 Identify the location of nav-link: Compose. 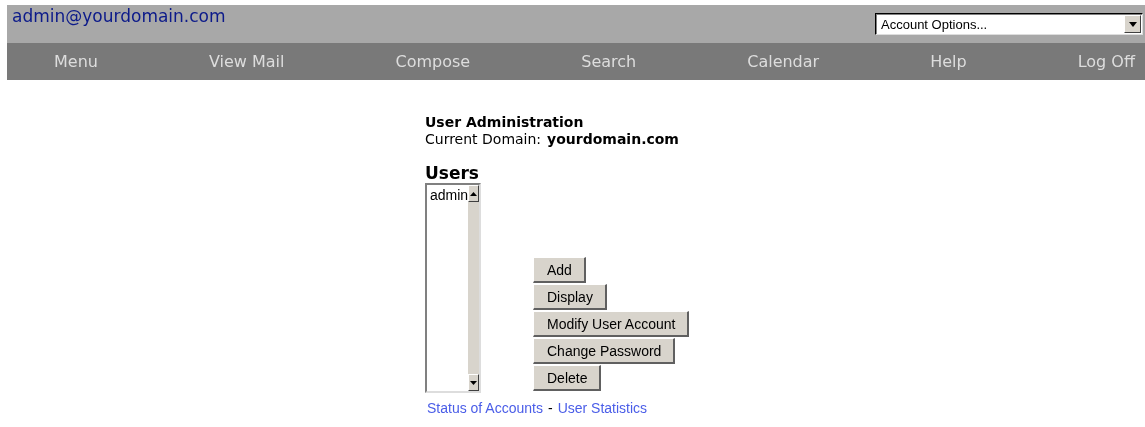
(433, 61).